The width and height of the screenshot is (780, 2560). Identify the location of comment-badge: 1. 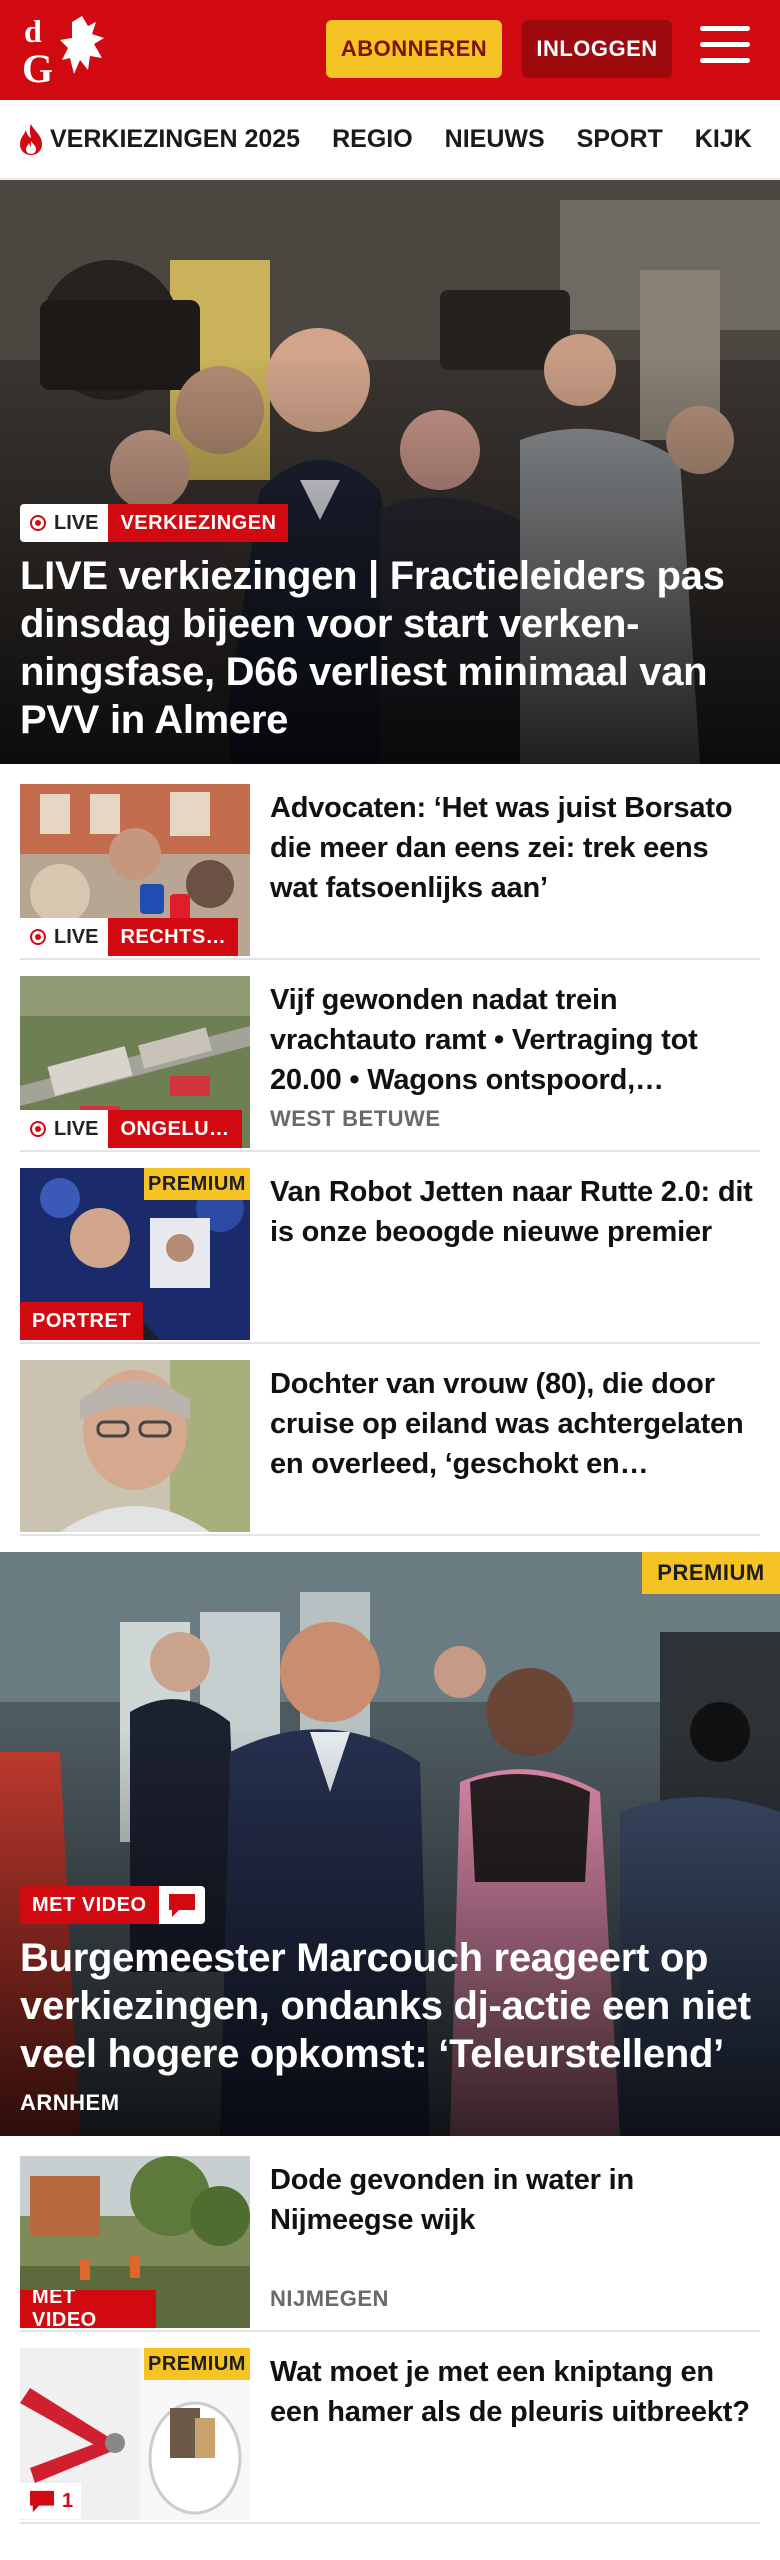
(51, 2501).